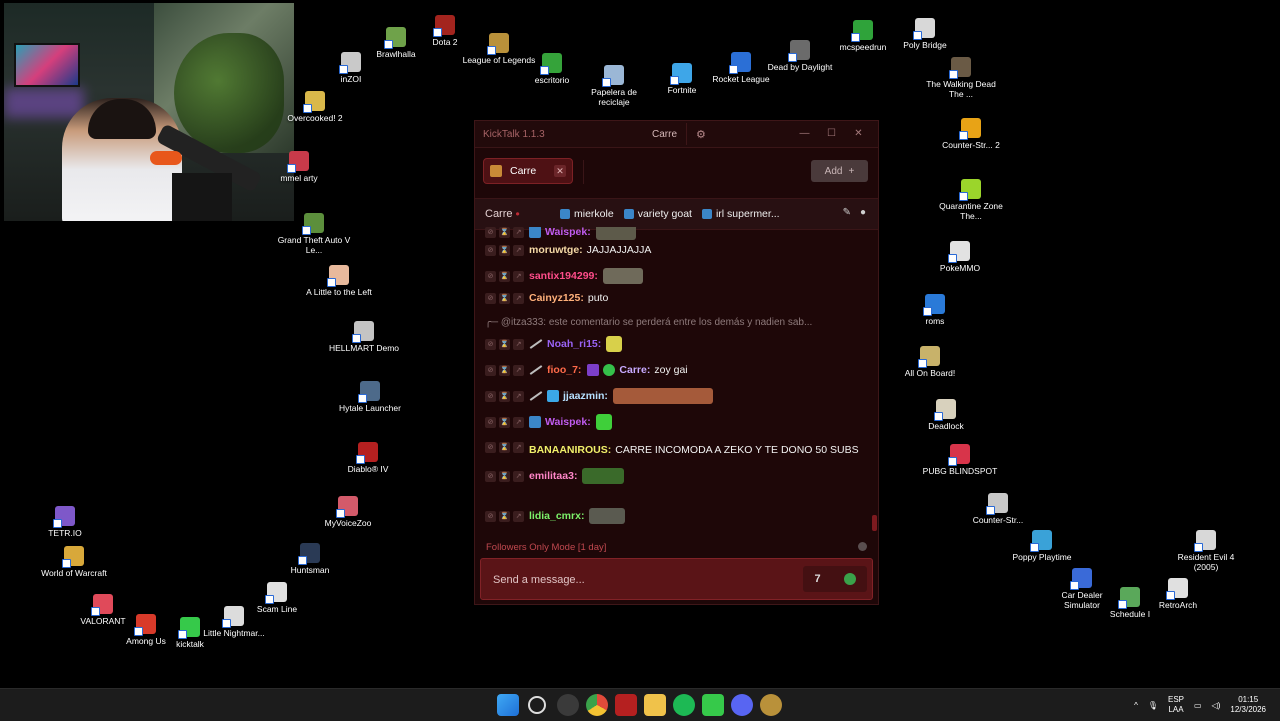 This screenshot has width=1280, height=721. Describe the element at coordinates (804, 134) in the screenshot. I see `minimize-button: —` at that location.